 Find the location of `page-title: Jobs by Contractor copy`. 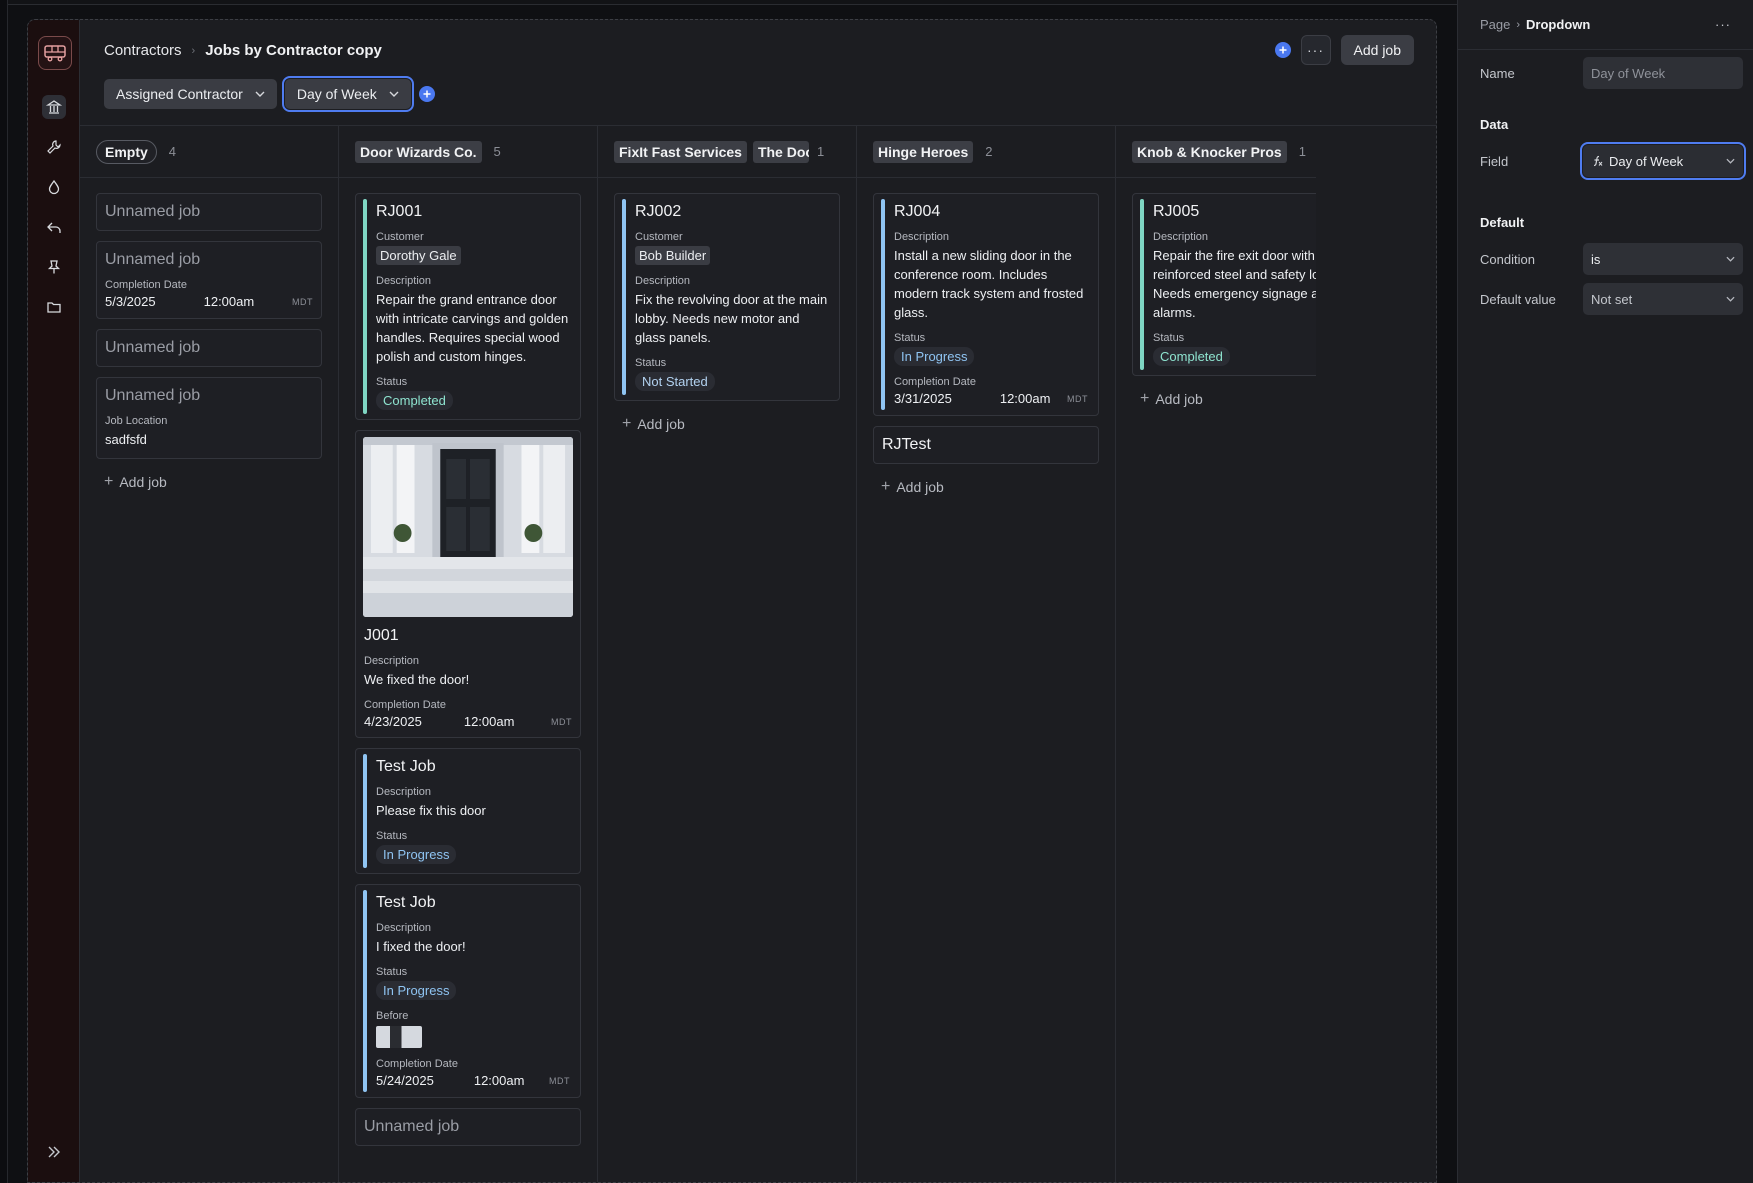

page-title: Jobs by Contractor copy is located at coordinates (293, 50).